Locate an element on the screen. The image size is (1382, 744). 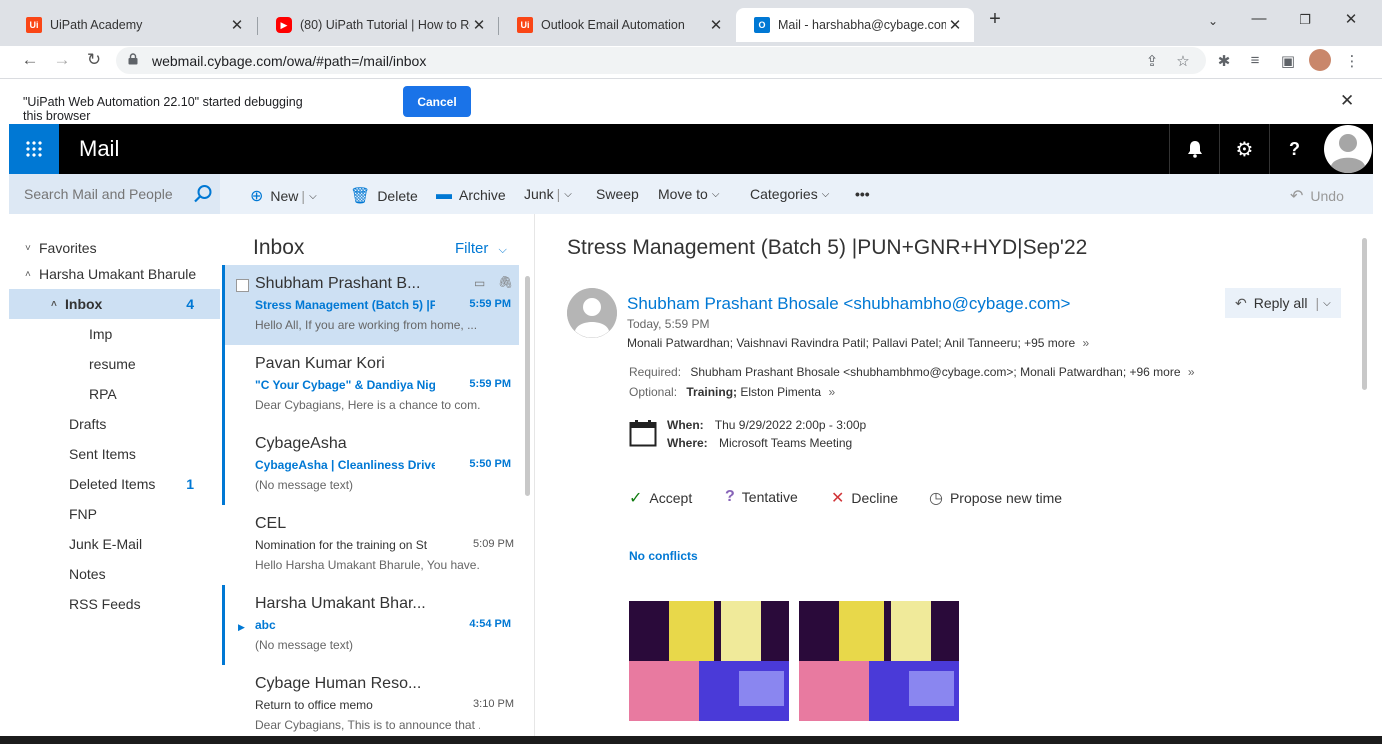
side-panel-icon: ▣ is located at coordinates (1288, 61).